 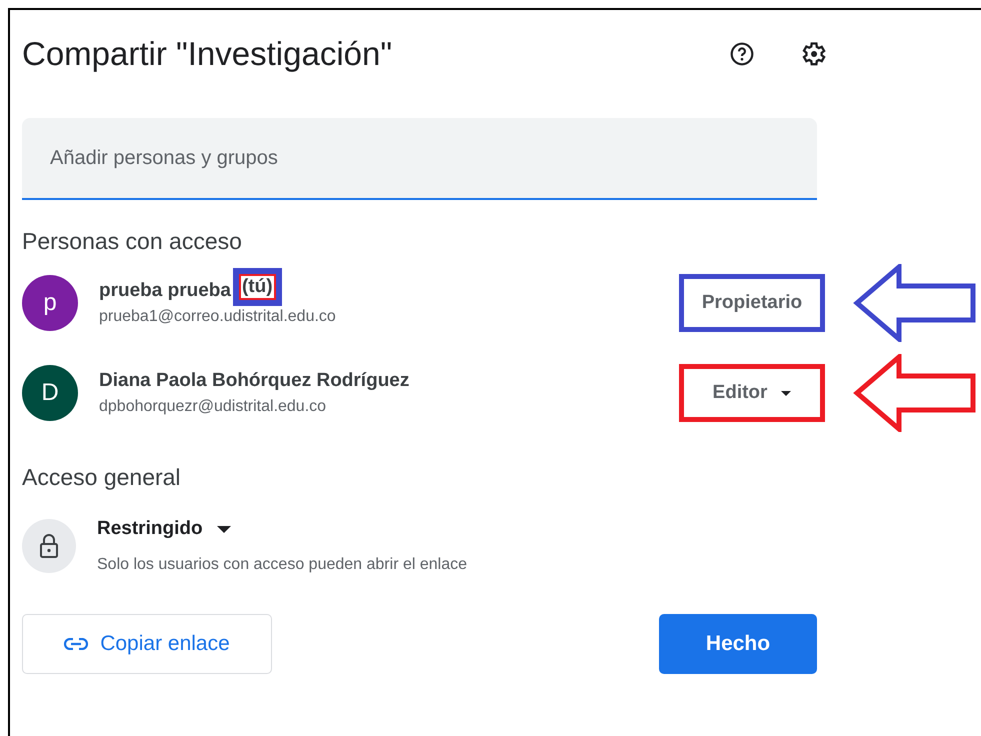 I want to click on avatar: p, so click(x=50, y=303).